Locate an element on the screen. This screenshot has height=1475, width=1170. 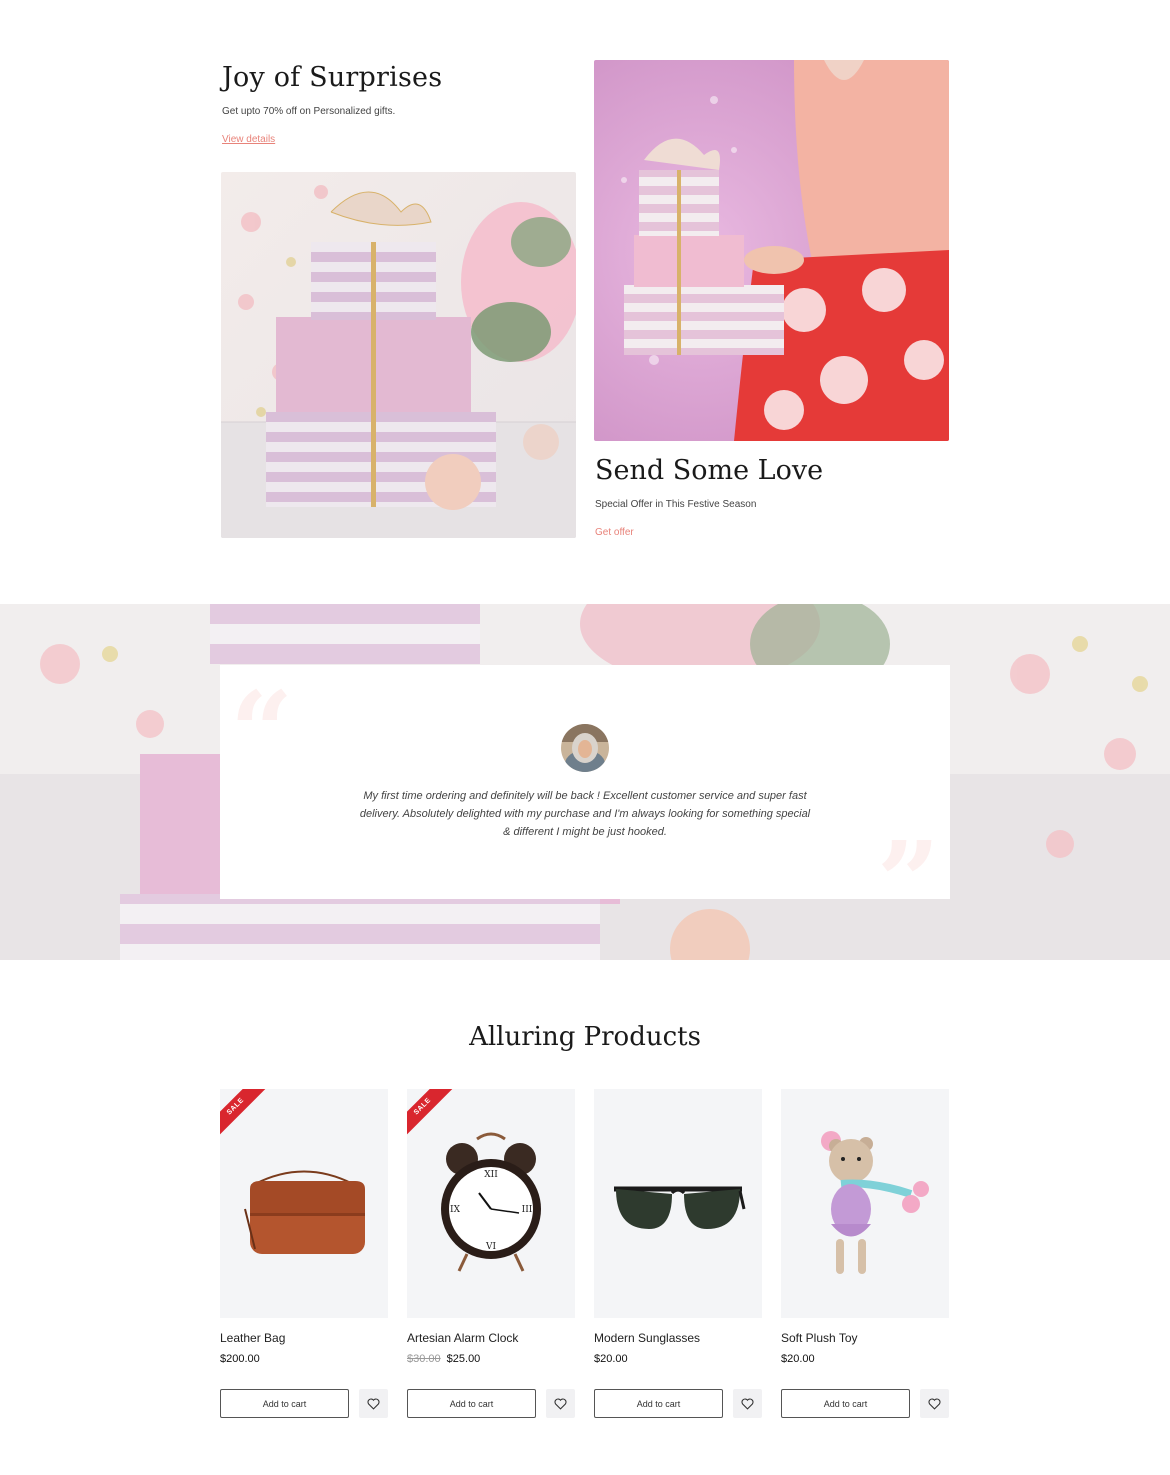
sunglasses-icon is located at coordinates (680, 1207).